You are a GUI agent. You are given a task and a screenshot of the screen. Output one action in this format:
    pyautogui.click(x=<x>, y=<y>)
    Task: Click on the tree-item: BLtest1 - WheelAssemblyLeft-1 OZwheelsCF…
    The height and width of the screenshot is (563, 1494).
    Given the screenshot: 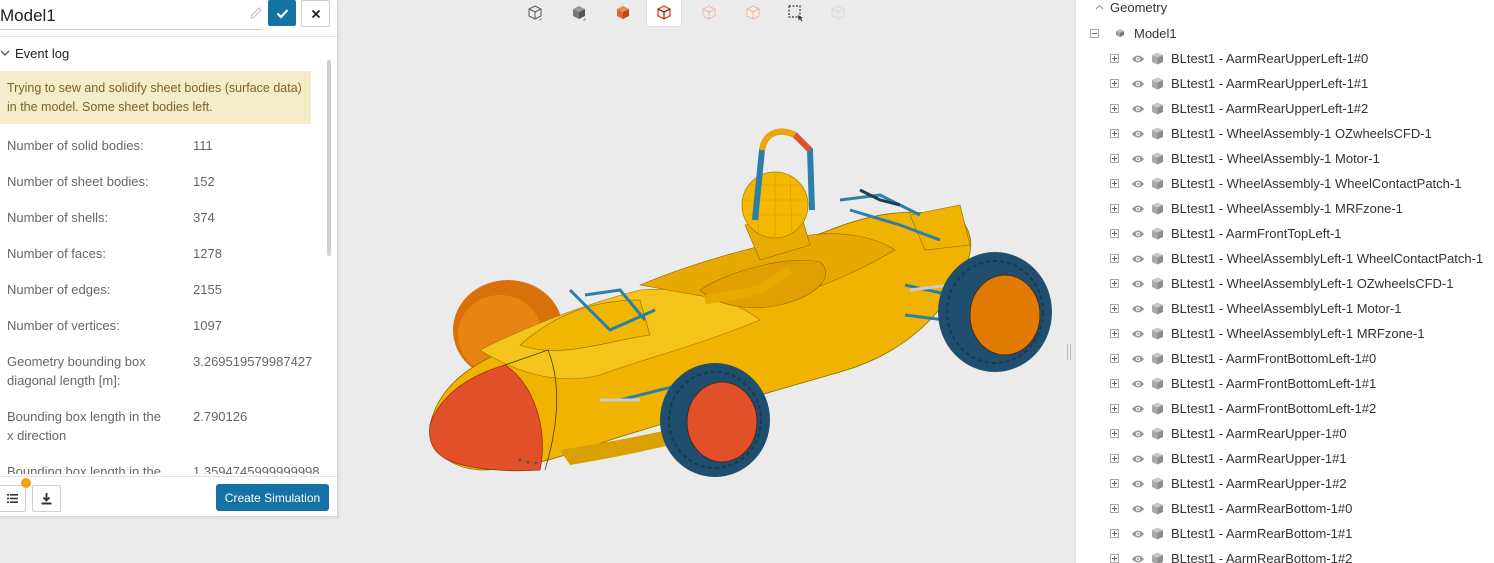 What is the action you would take?
    pyautogui.click(x=1302, y=283)
    